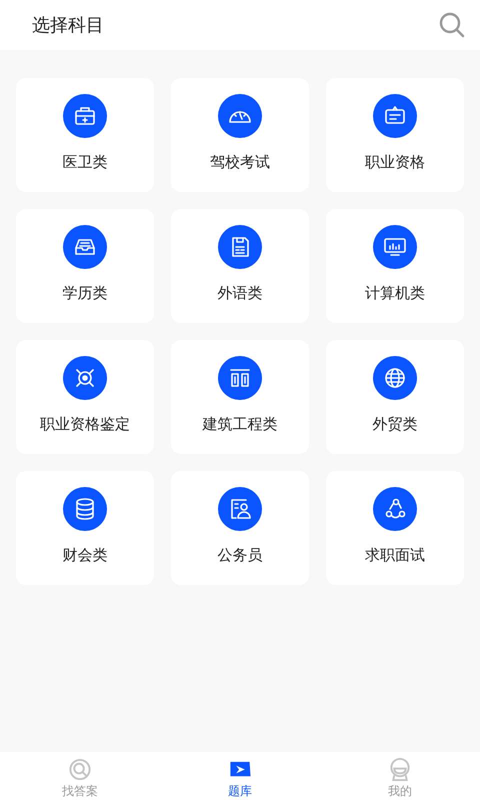  I want to click on subject-card: 医卫类, so click(85, 135).